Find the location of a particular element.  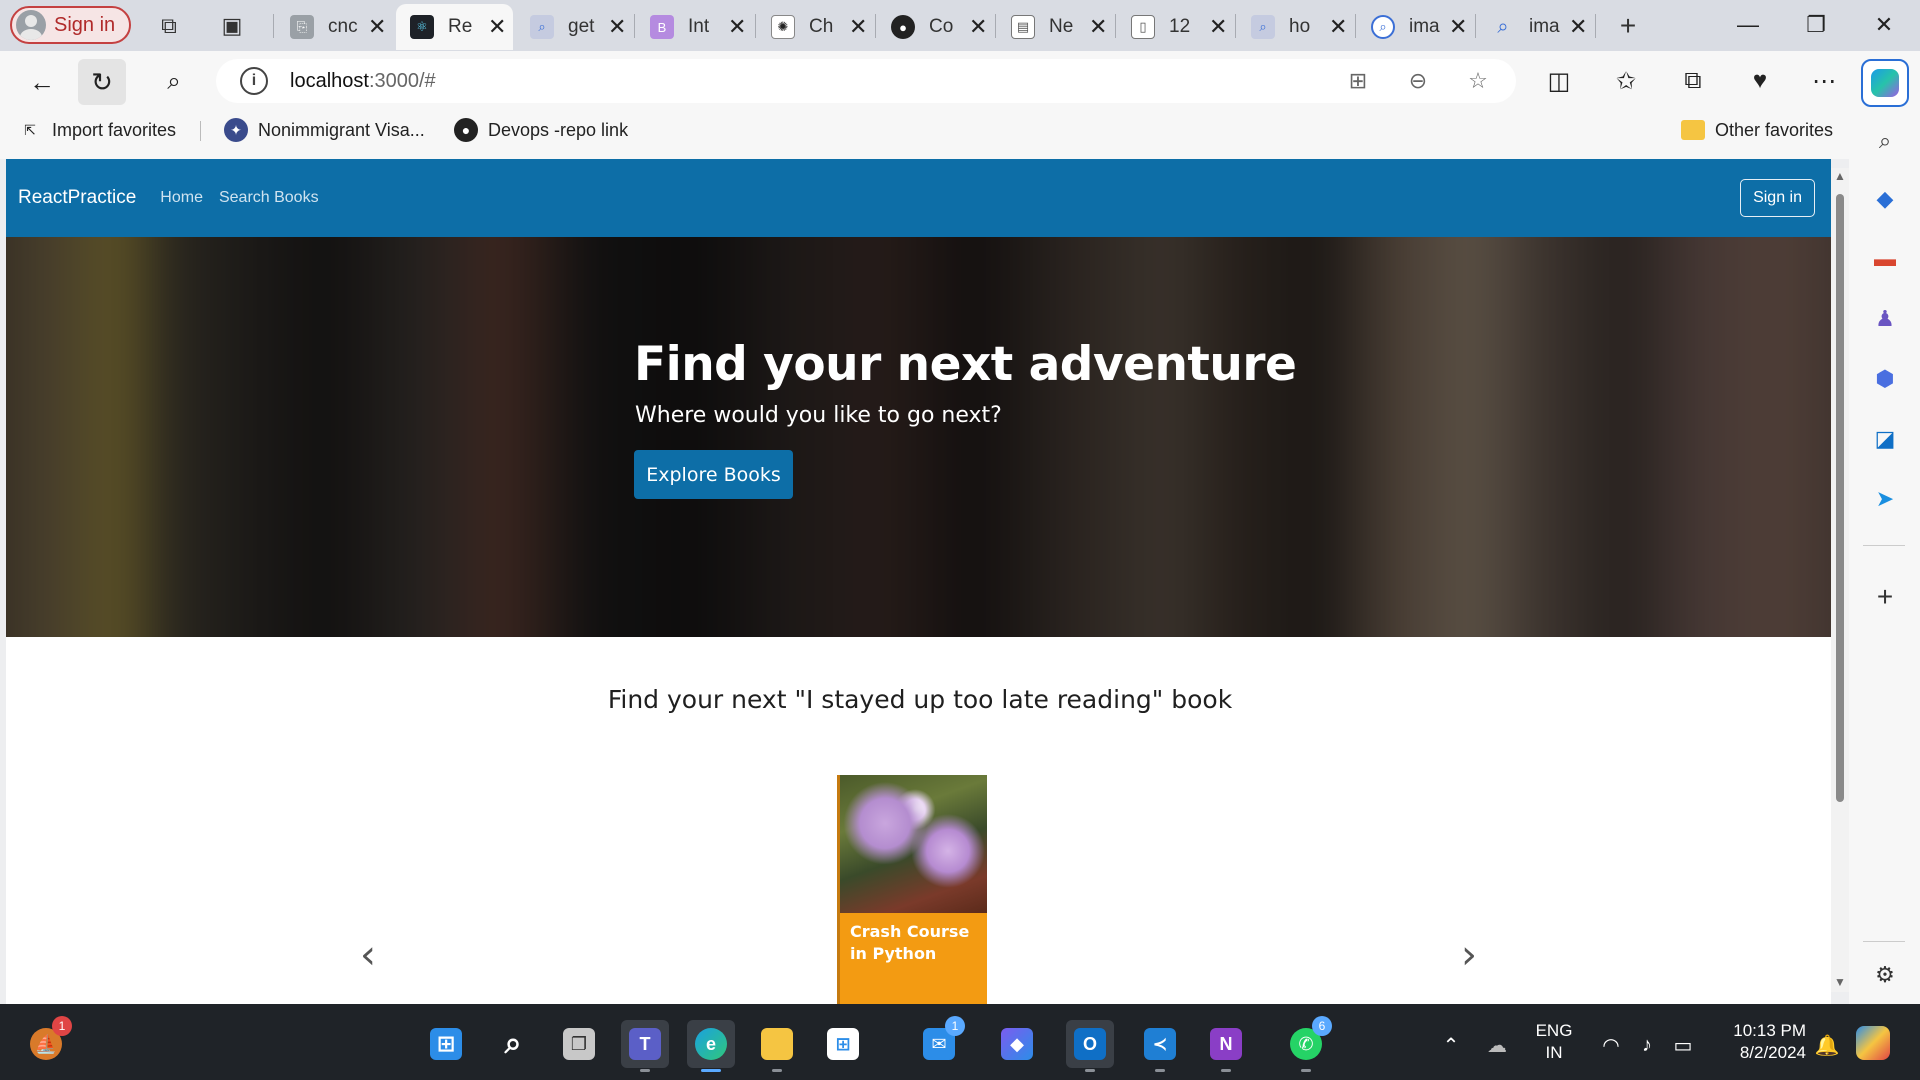

taskbar-store: ⊞ is located at coordinates (843, 1044).